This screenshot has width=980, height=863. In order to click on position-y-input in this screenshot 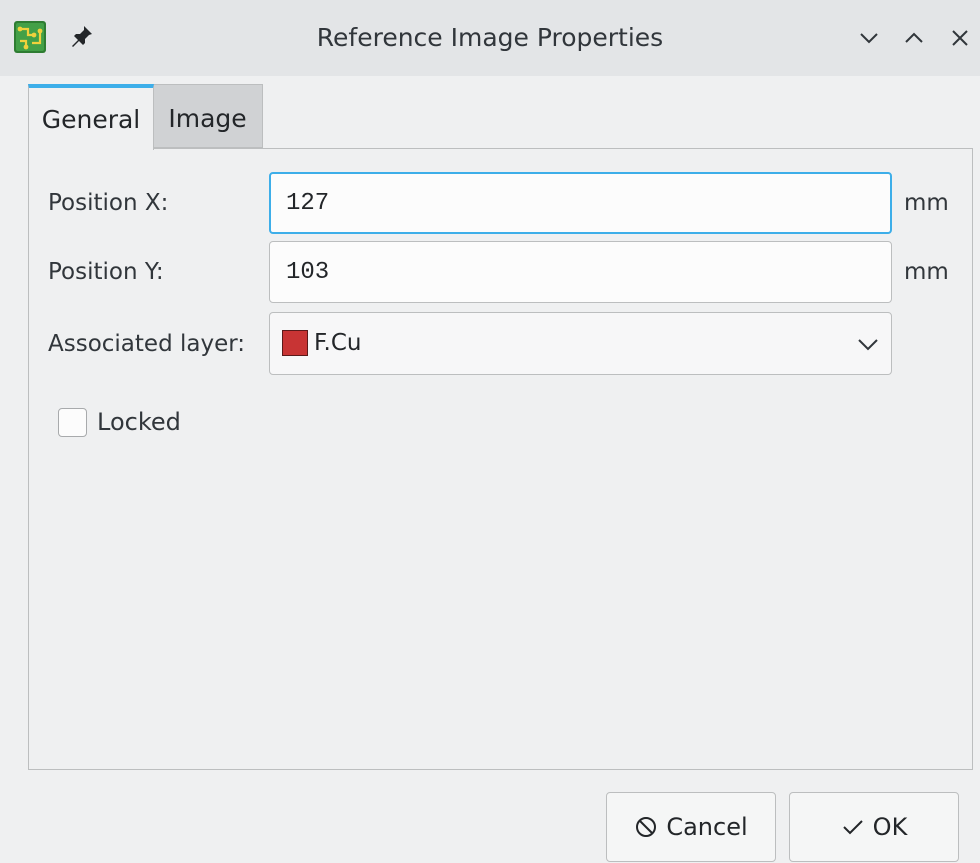, I will do `click(580, 272)`.